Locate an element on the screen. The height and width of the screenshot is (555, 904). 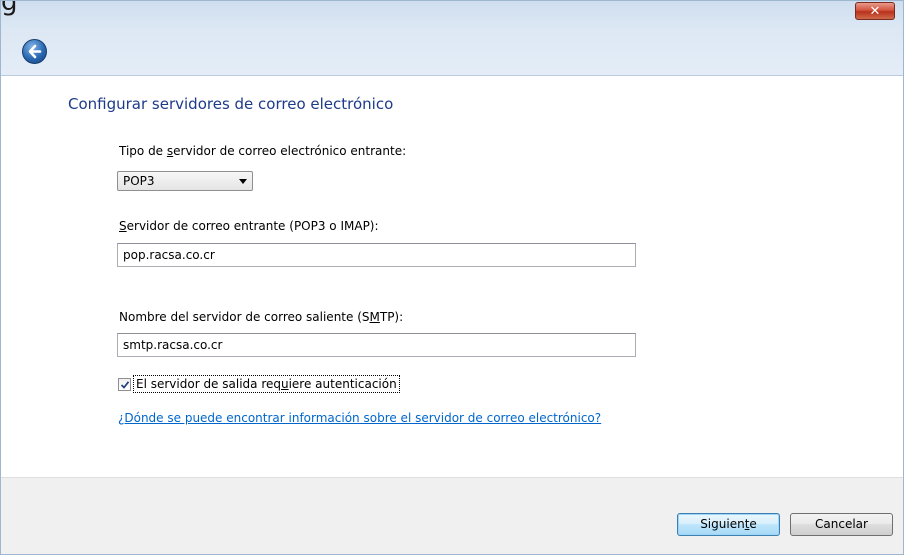
back-arrow-icon is located at coordinates (35, 51).